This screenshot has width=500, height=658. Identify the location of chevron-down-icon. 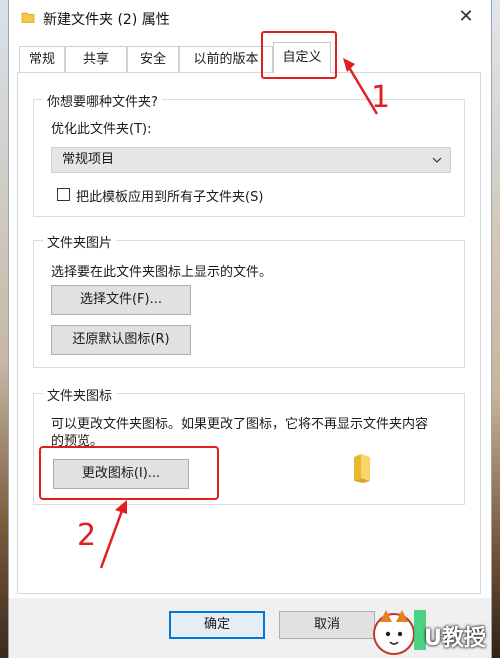
(437, 164).